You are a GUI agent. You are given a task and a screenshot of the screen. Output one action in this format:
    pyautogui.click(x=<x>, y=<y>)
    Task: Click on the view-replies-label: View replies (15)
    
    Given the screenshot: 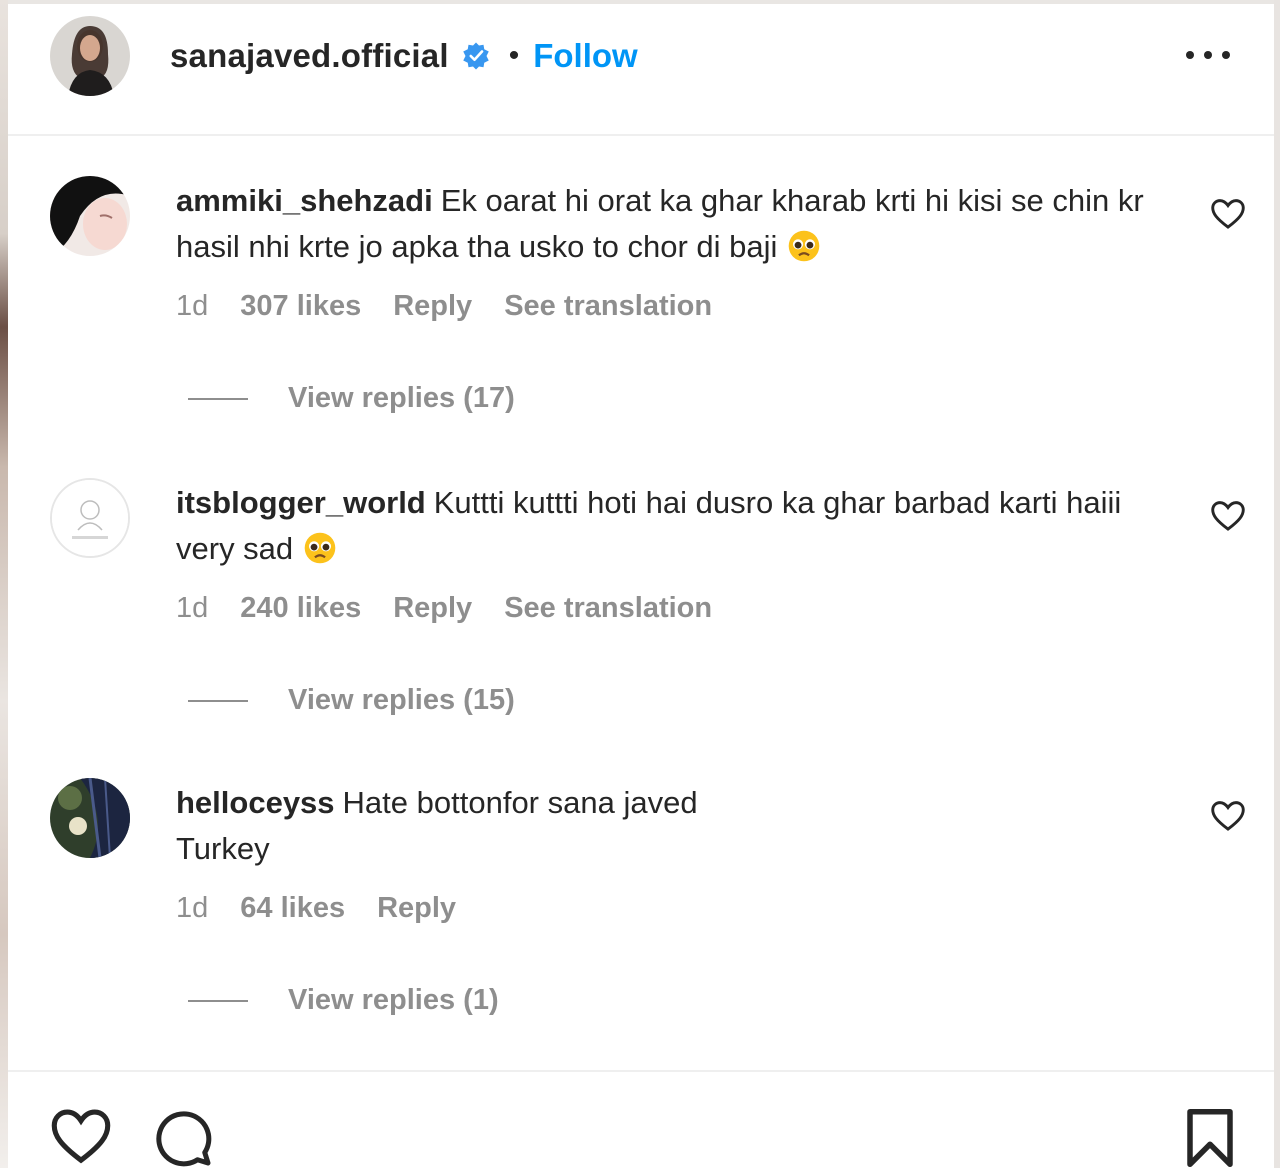 What is the action you would take?
    pyautogui.click(x=401, y=700)
    